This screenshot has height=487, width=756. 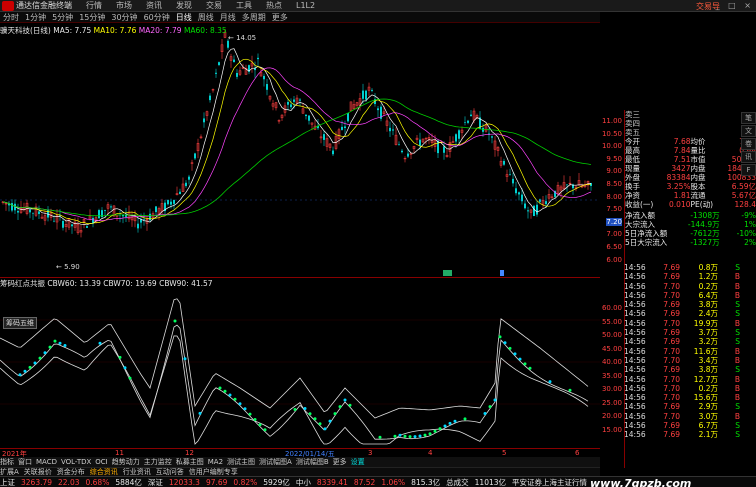 I want to click on menu-market: 市场, so click(x=124, y=5).